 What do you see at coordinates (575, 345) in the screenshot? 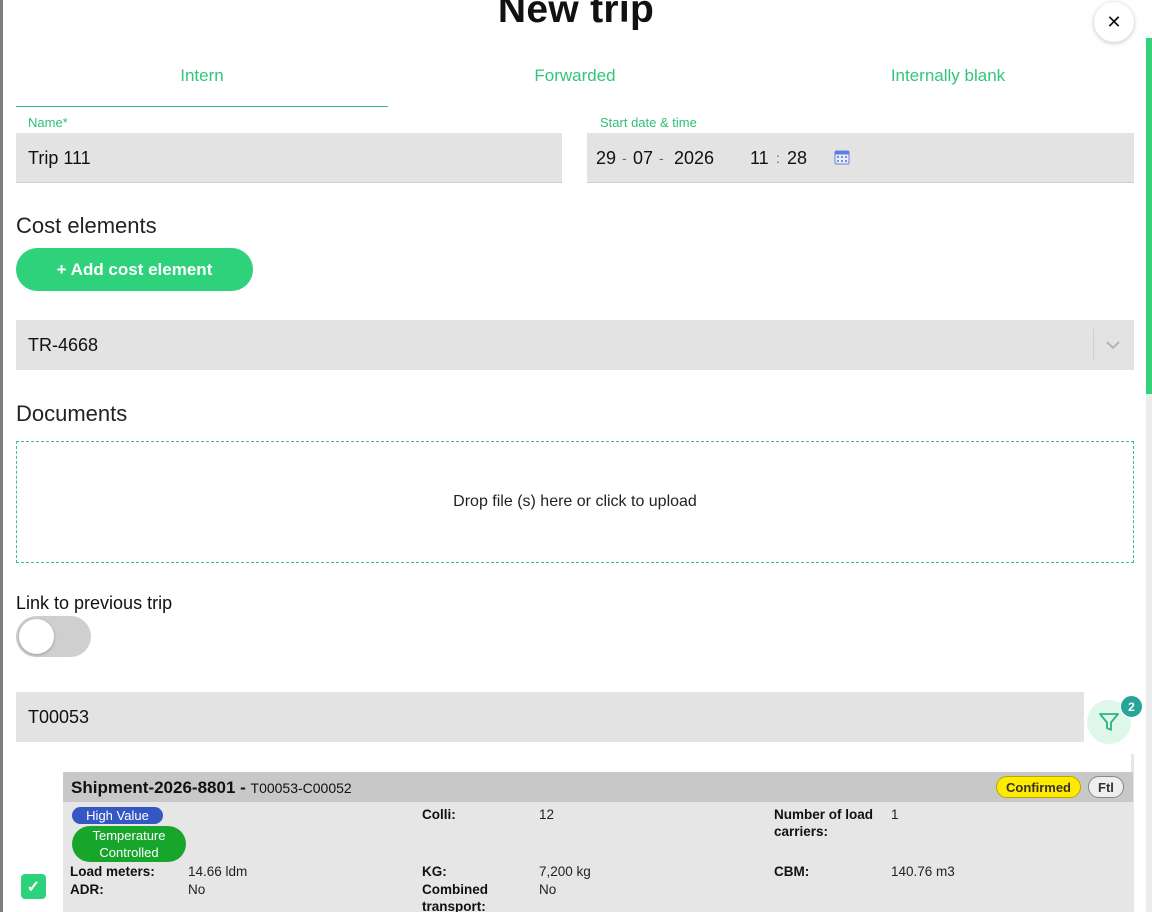
I see `cost-element-select: TR-4668` at bounding box center [575, 345].